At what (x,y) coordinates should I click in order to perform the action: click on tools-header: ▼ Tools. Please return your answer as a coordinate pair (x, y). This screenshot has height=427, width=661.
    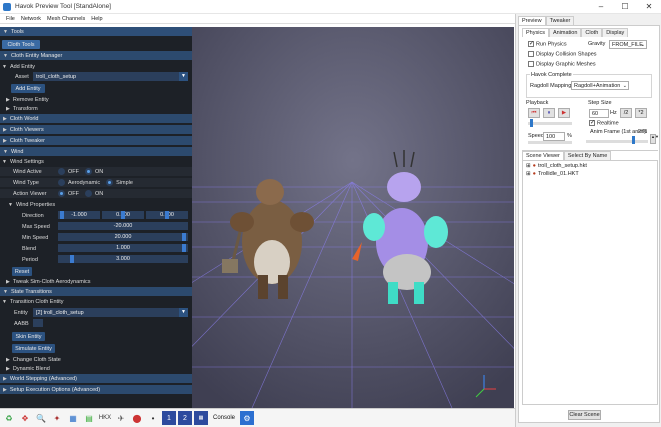
    Looking at the image, I should click on (96, 31).